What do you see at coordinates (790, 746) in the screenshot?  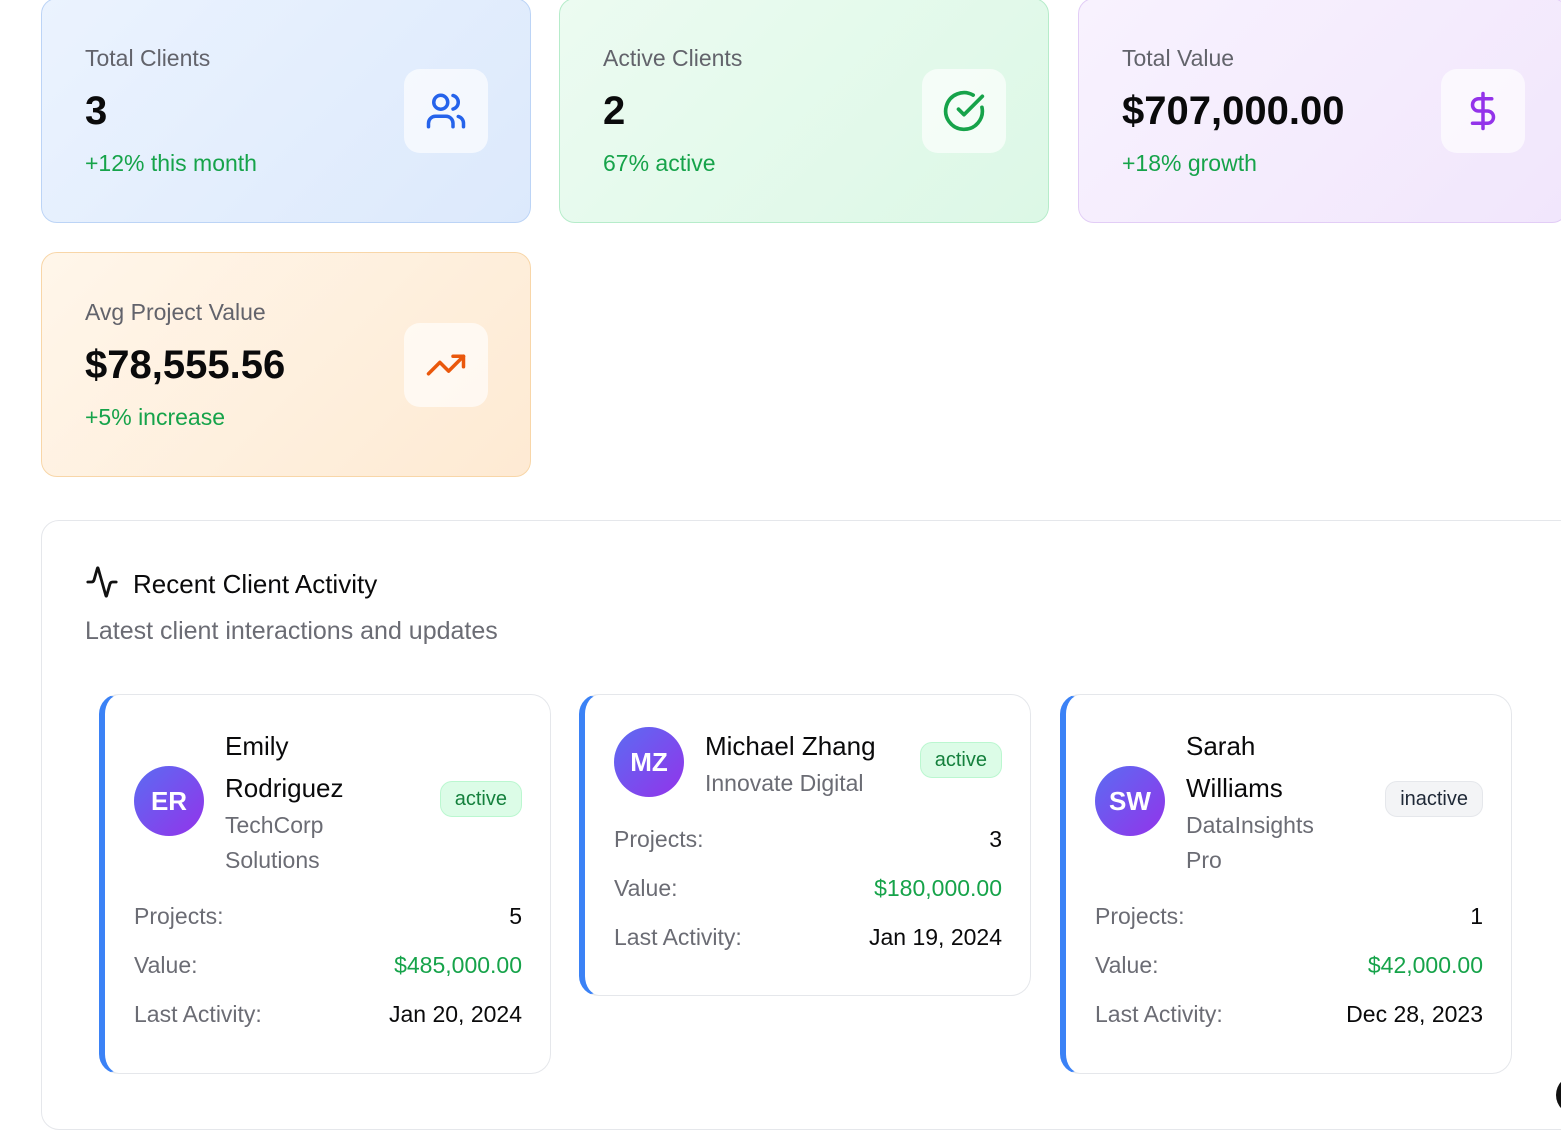 I see `client-name: Michael Zhang` at bounding box center [790, 746].